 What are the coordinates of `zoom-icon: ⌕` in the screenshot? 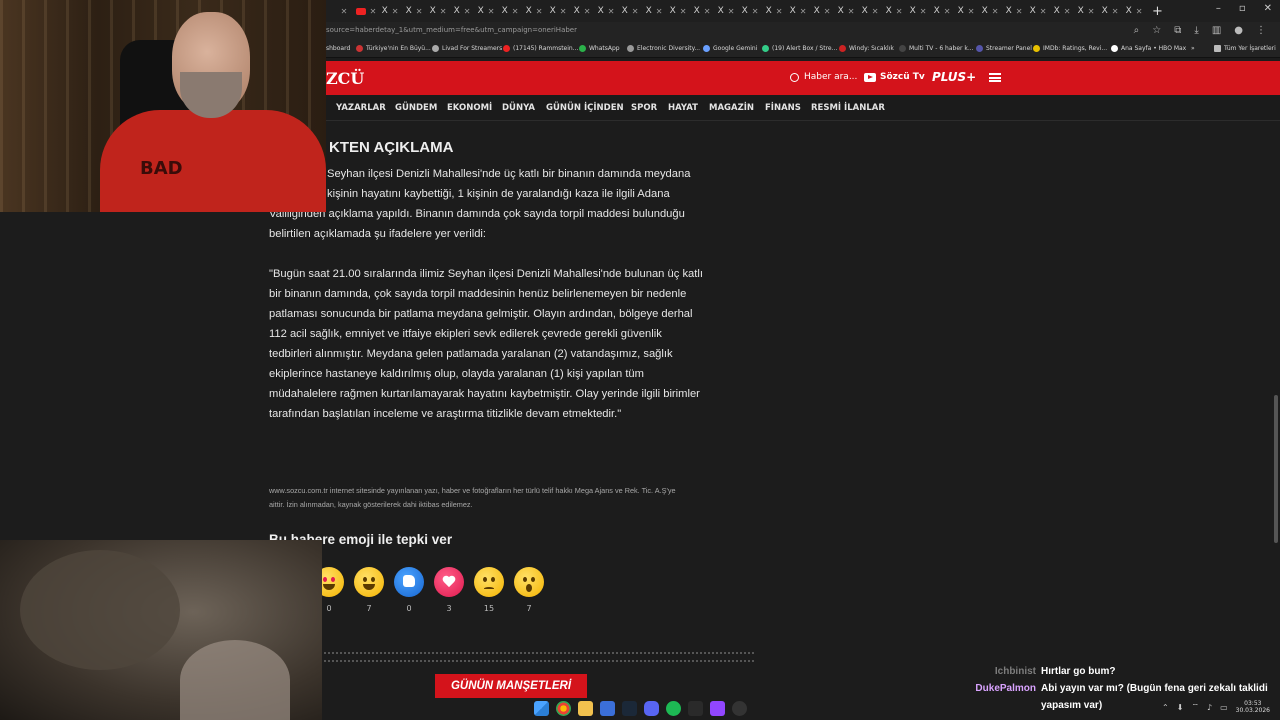 It's located at (1137, 30).